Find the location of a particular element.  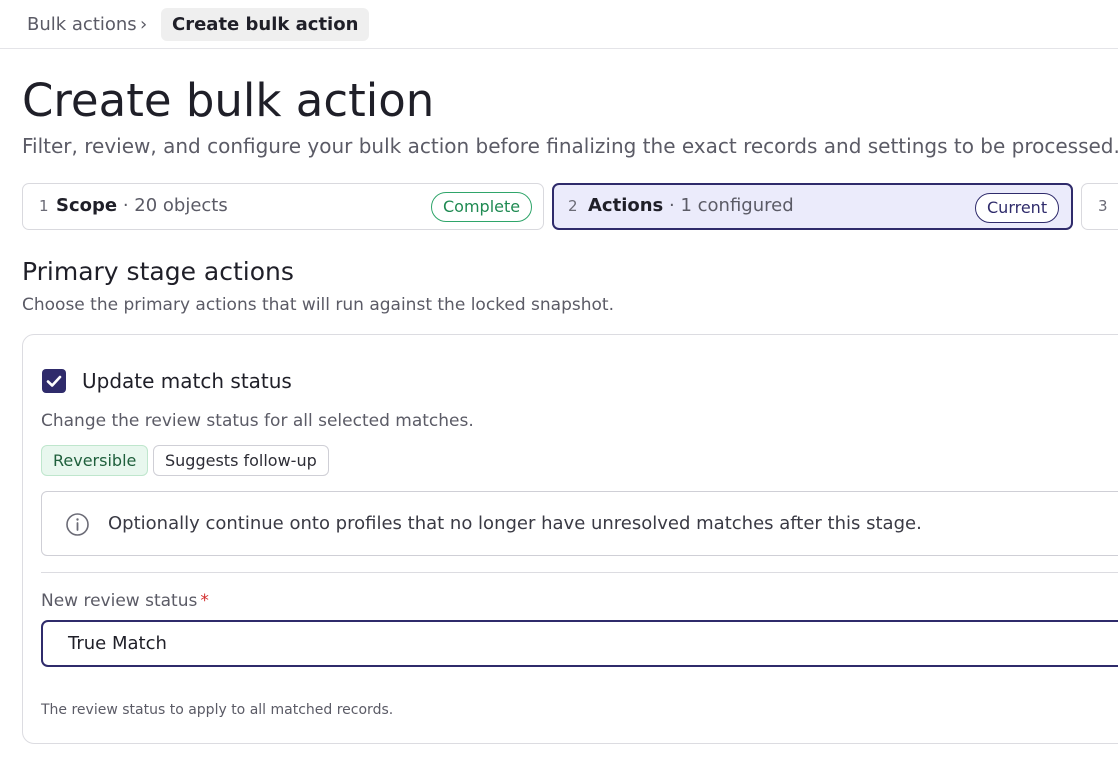

breadcrumb-current: Create bulk action is located at coordinates (265, 24).